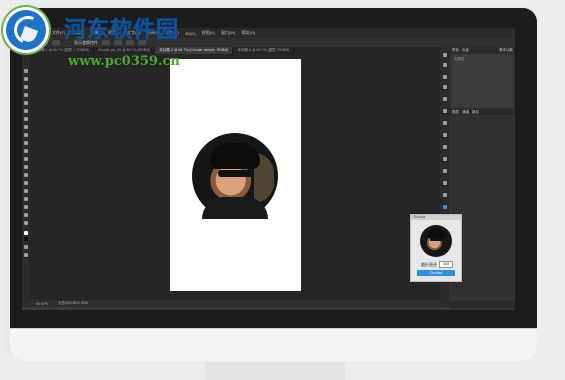 This screenshot has height=380, width=565. Describe the element at coordinates (26, 191) in the screenshot. I see `type-tool-icon` at that location.